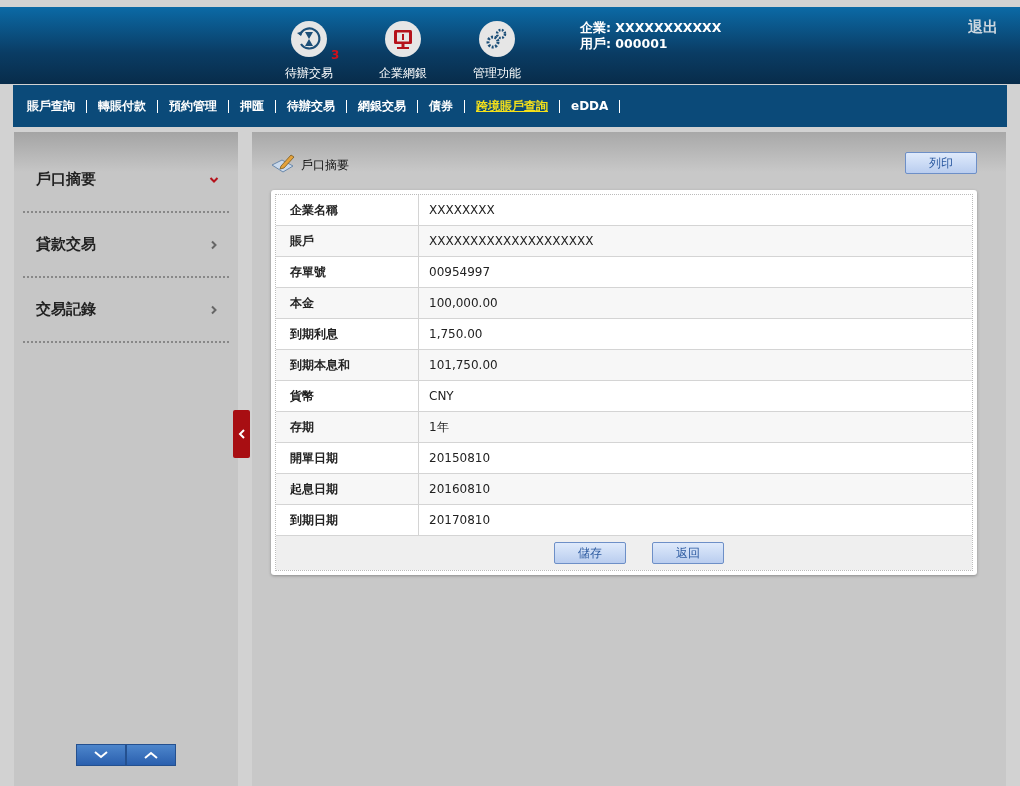  Describe the element at coordinates (463, 365) in the screenshot. I see `field-value: 101,750.00` at that location.